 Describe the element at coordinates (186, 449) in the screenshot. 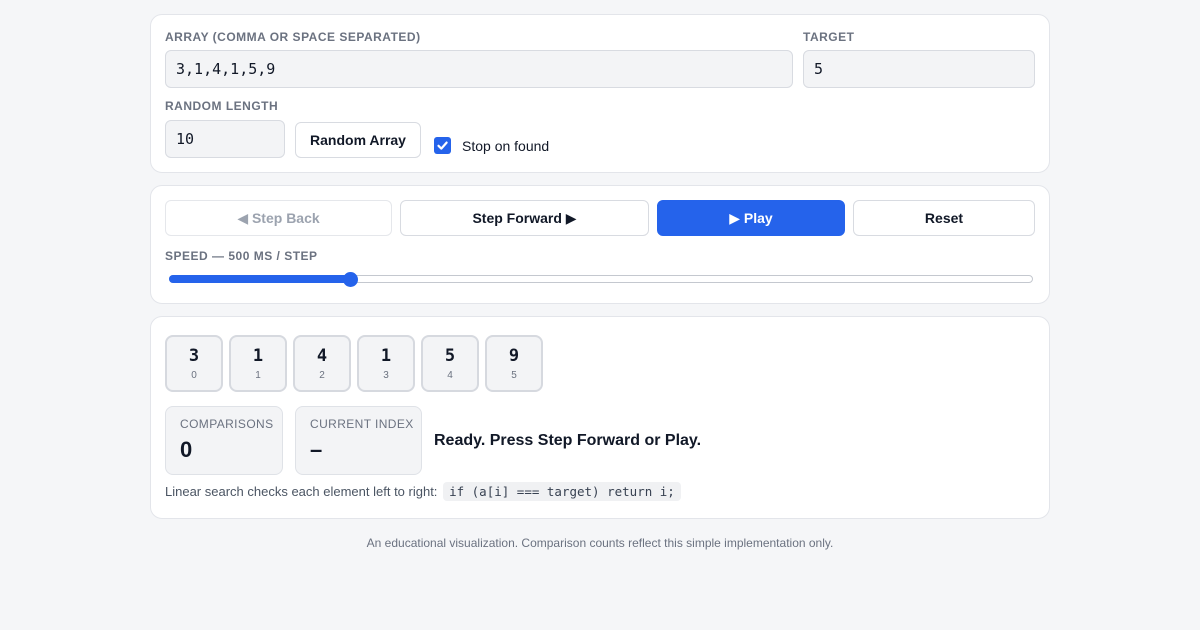

I see `comparisons-value: 0` at that location.